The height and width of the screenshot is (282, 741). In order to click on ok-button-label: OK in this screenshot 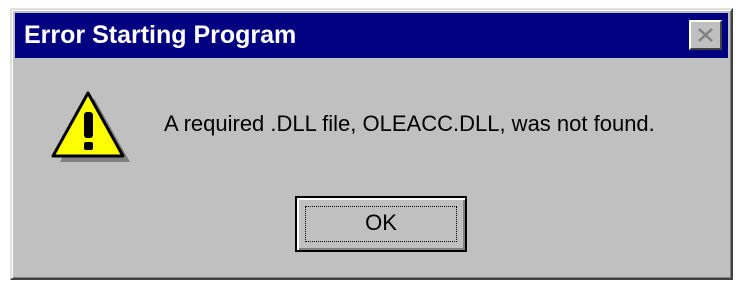, I will do `click(381, 222)`.